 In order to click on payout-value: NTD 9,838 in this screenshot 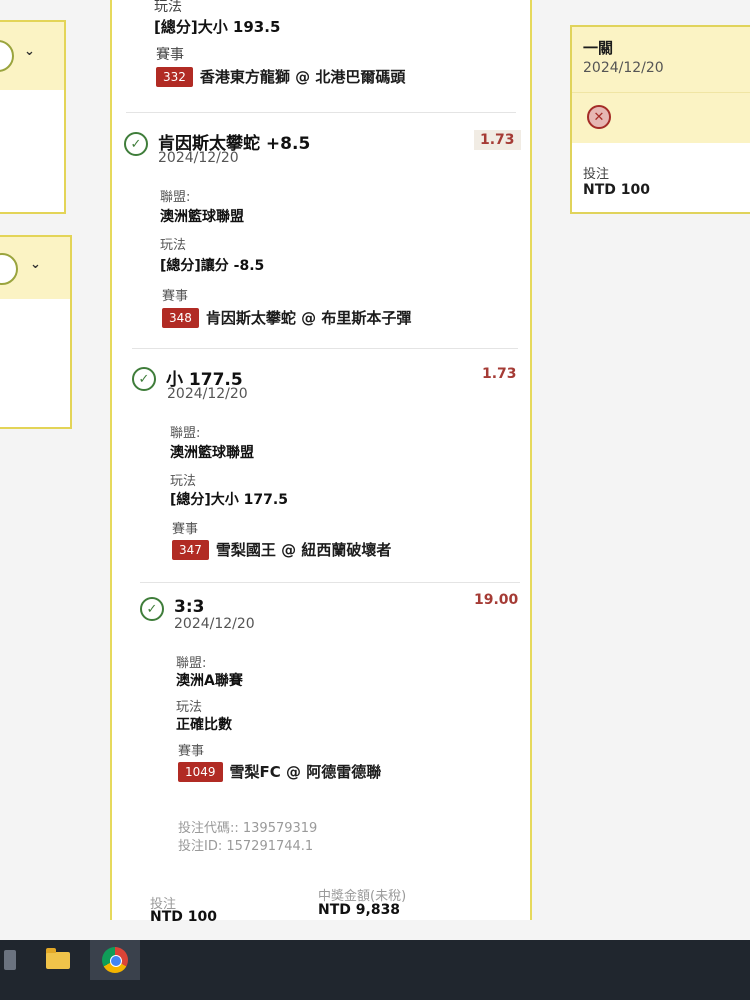, I will do `click(359, 910)`.